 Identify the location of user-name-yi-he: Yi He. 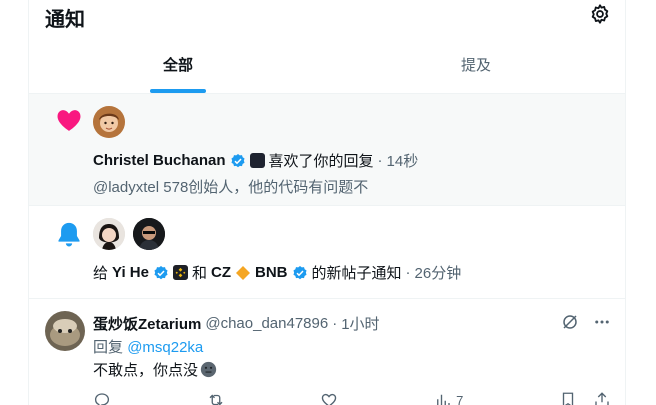
(130, 272).